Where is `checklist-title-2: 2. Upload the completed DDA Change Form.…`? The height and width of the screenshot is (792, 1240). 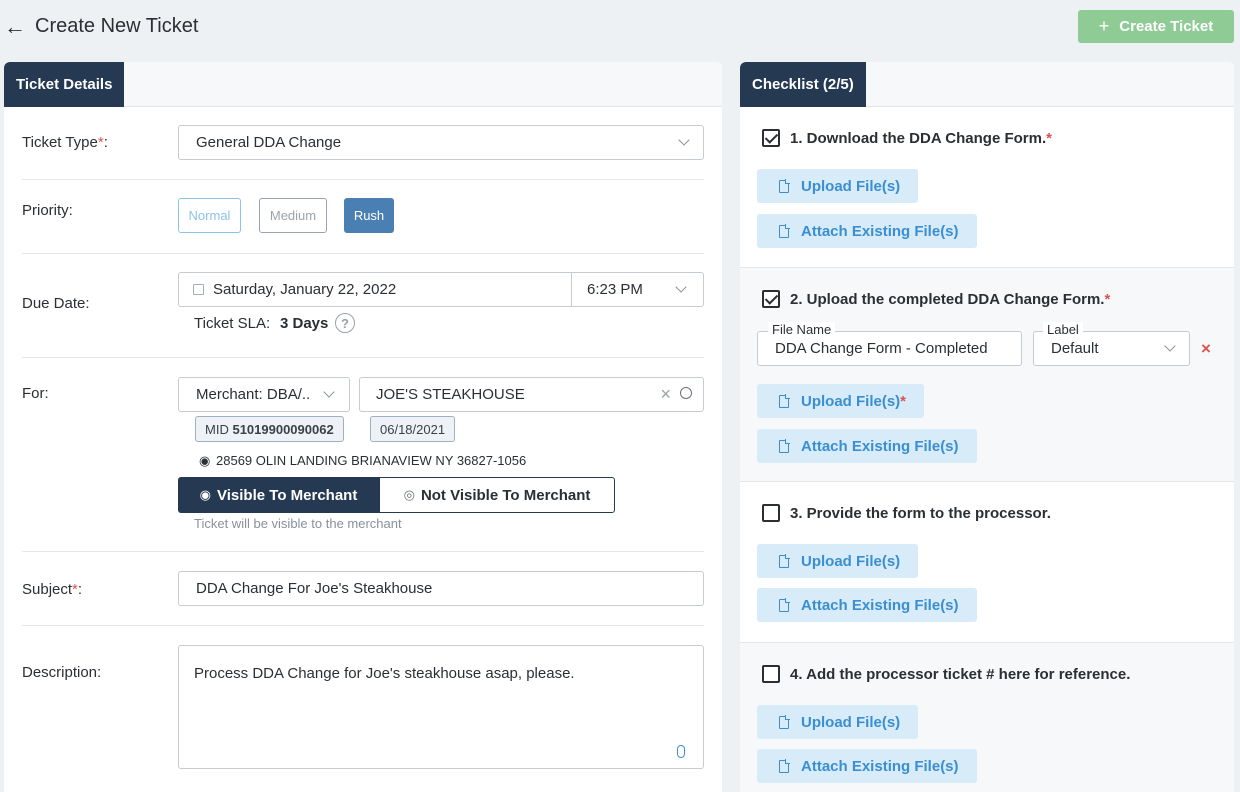
checklist-title-2: 2. Upload the completed DDA Change Form.… is located at coordinates (950, 299).